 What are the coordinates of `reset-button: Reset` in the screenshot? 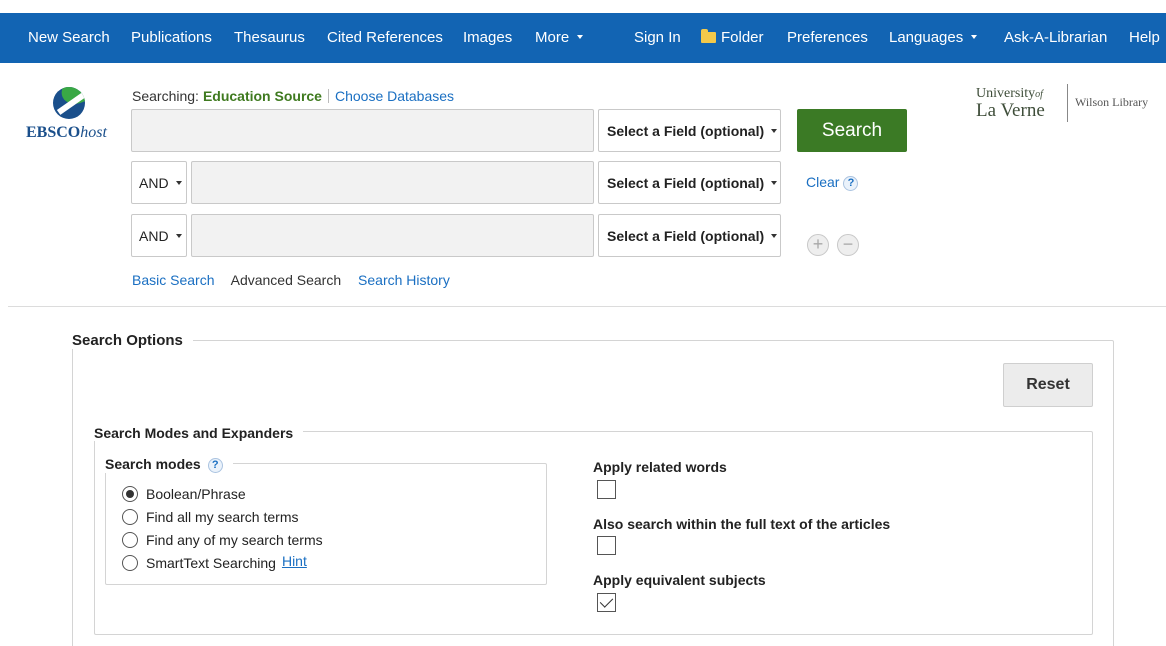 It's located at (1048, 385).